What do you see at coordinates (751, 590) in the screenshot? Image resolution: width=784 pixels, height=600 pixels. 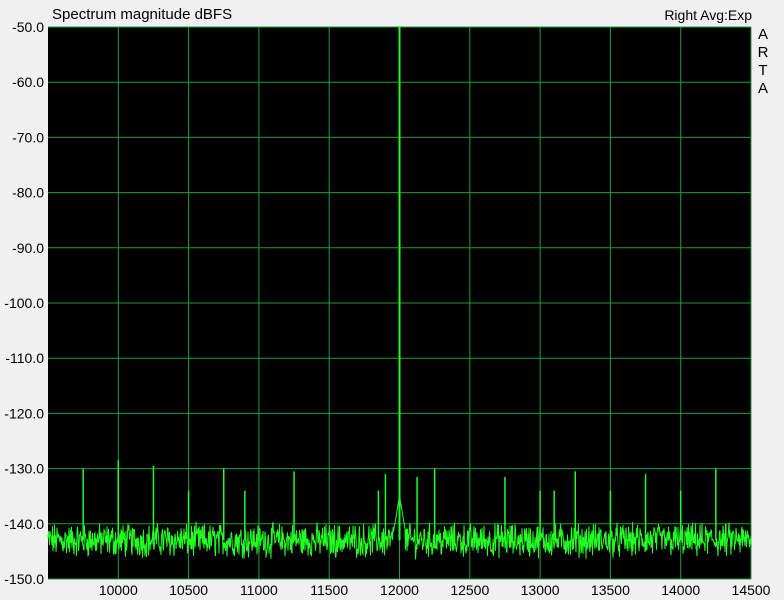 I see `x-tick-label: 14500` at bounding box center [751, 590].